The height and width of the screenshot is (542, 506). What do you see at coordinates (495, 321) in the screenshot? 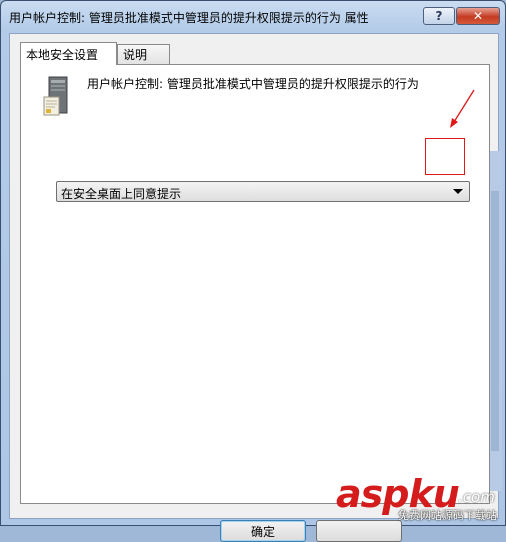
I see `side-edge-strip` at bounding box center [495, 321].